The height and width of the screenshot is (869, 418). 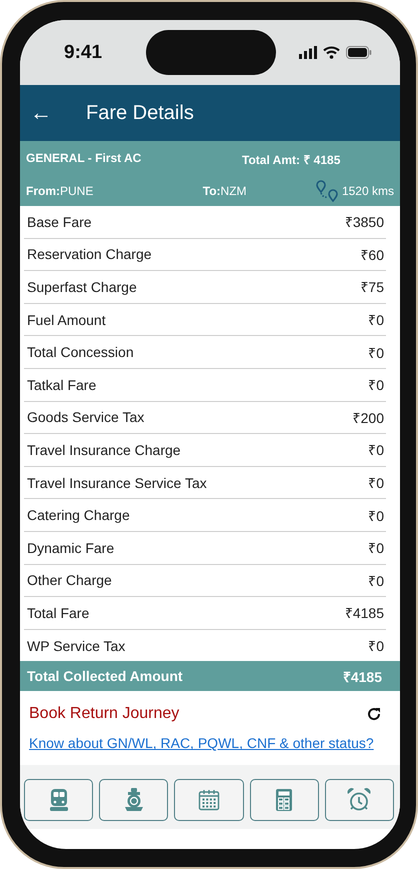 I want to click on status-time: 9:41, so click(x=83, y=53).